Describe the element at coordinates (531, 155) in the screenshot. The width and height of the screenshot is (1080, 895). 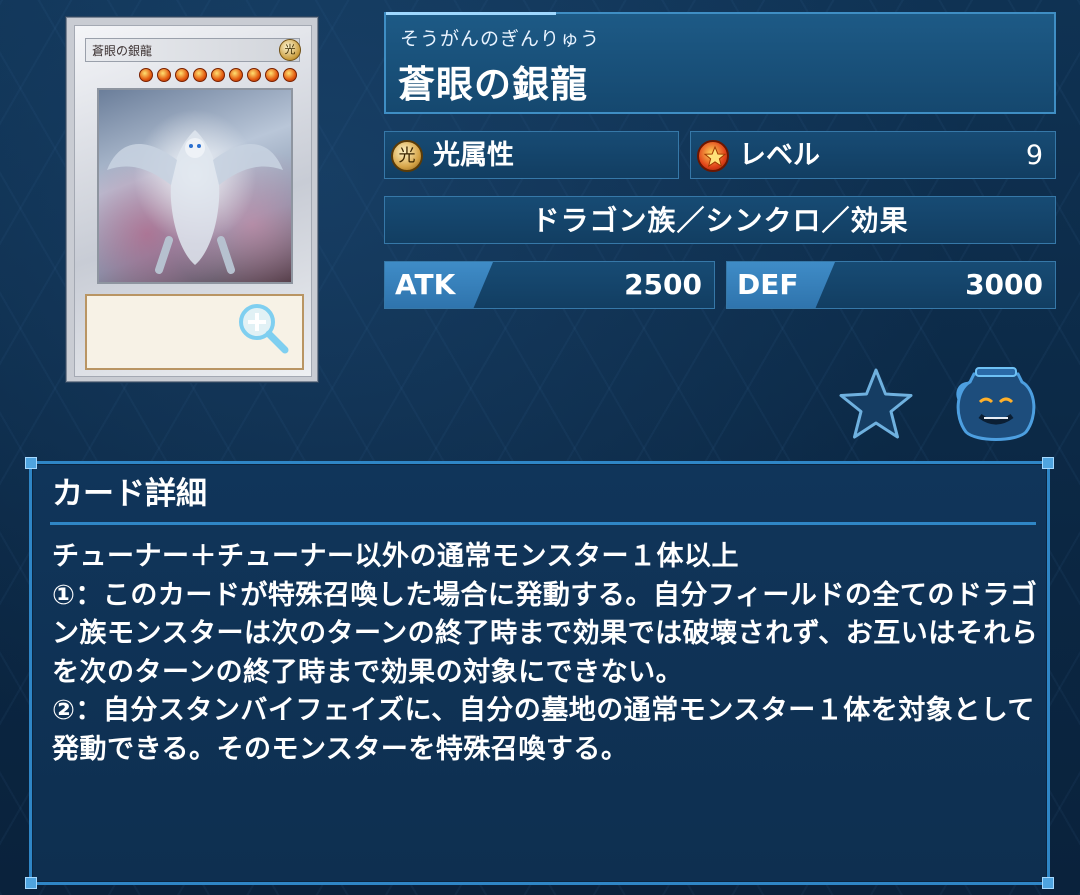
I see `attribute-box: 光 光属性` at that location.